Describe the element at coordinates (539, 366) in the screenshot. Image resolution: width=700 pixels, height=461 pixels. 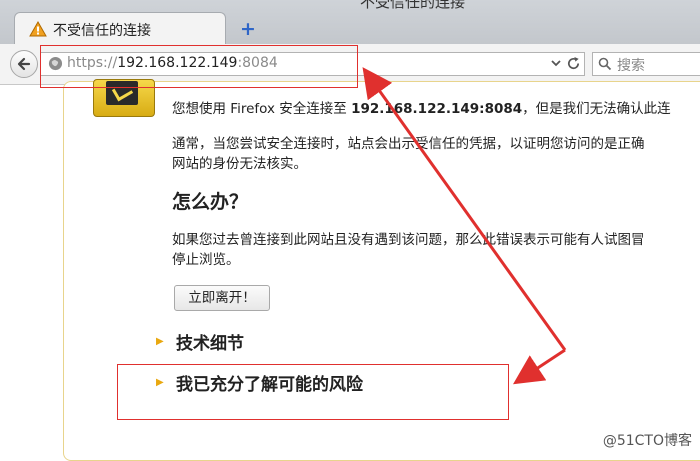
I see `arrow-to-risk` at that location.